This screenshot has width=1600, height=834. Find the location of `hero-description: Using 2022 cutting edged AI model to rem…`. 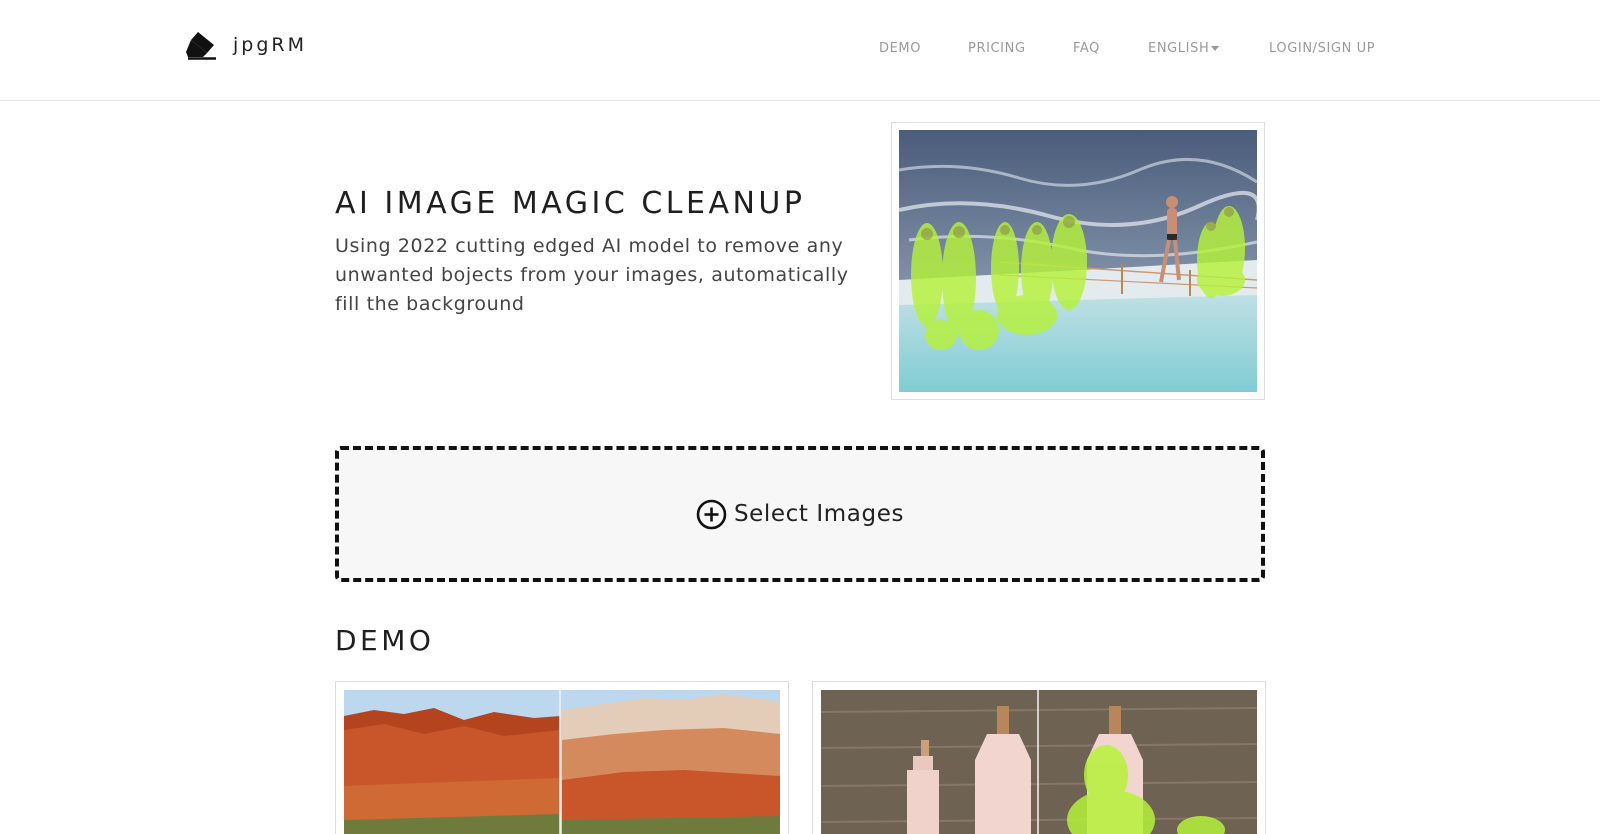

hero-description: Using 2022 cutting edged AI model to rem… is located at coordinates (592, 275).